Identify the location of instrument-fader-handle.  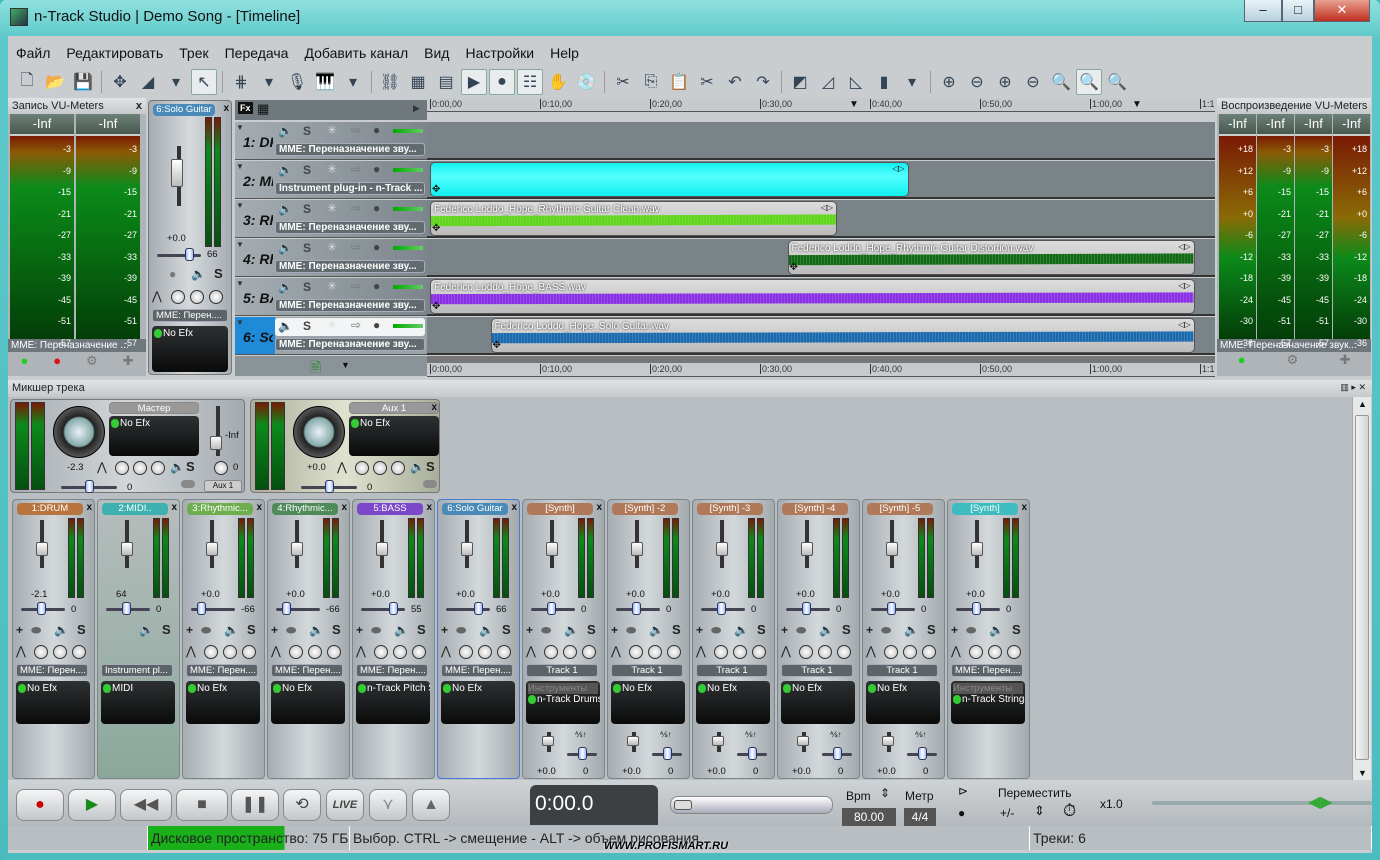
(888, 741).